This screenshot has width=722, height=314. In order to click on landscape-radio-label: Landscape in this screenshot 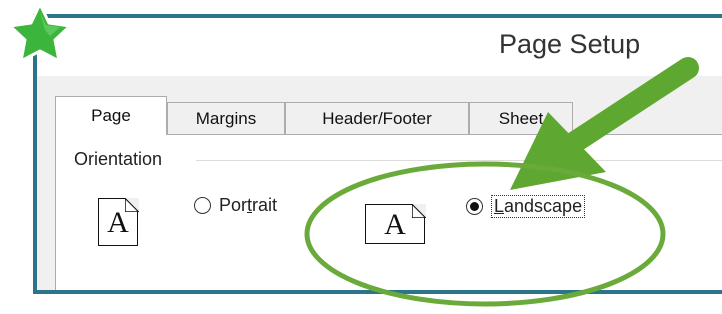, I will do `click(538, 206)`.